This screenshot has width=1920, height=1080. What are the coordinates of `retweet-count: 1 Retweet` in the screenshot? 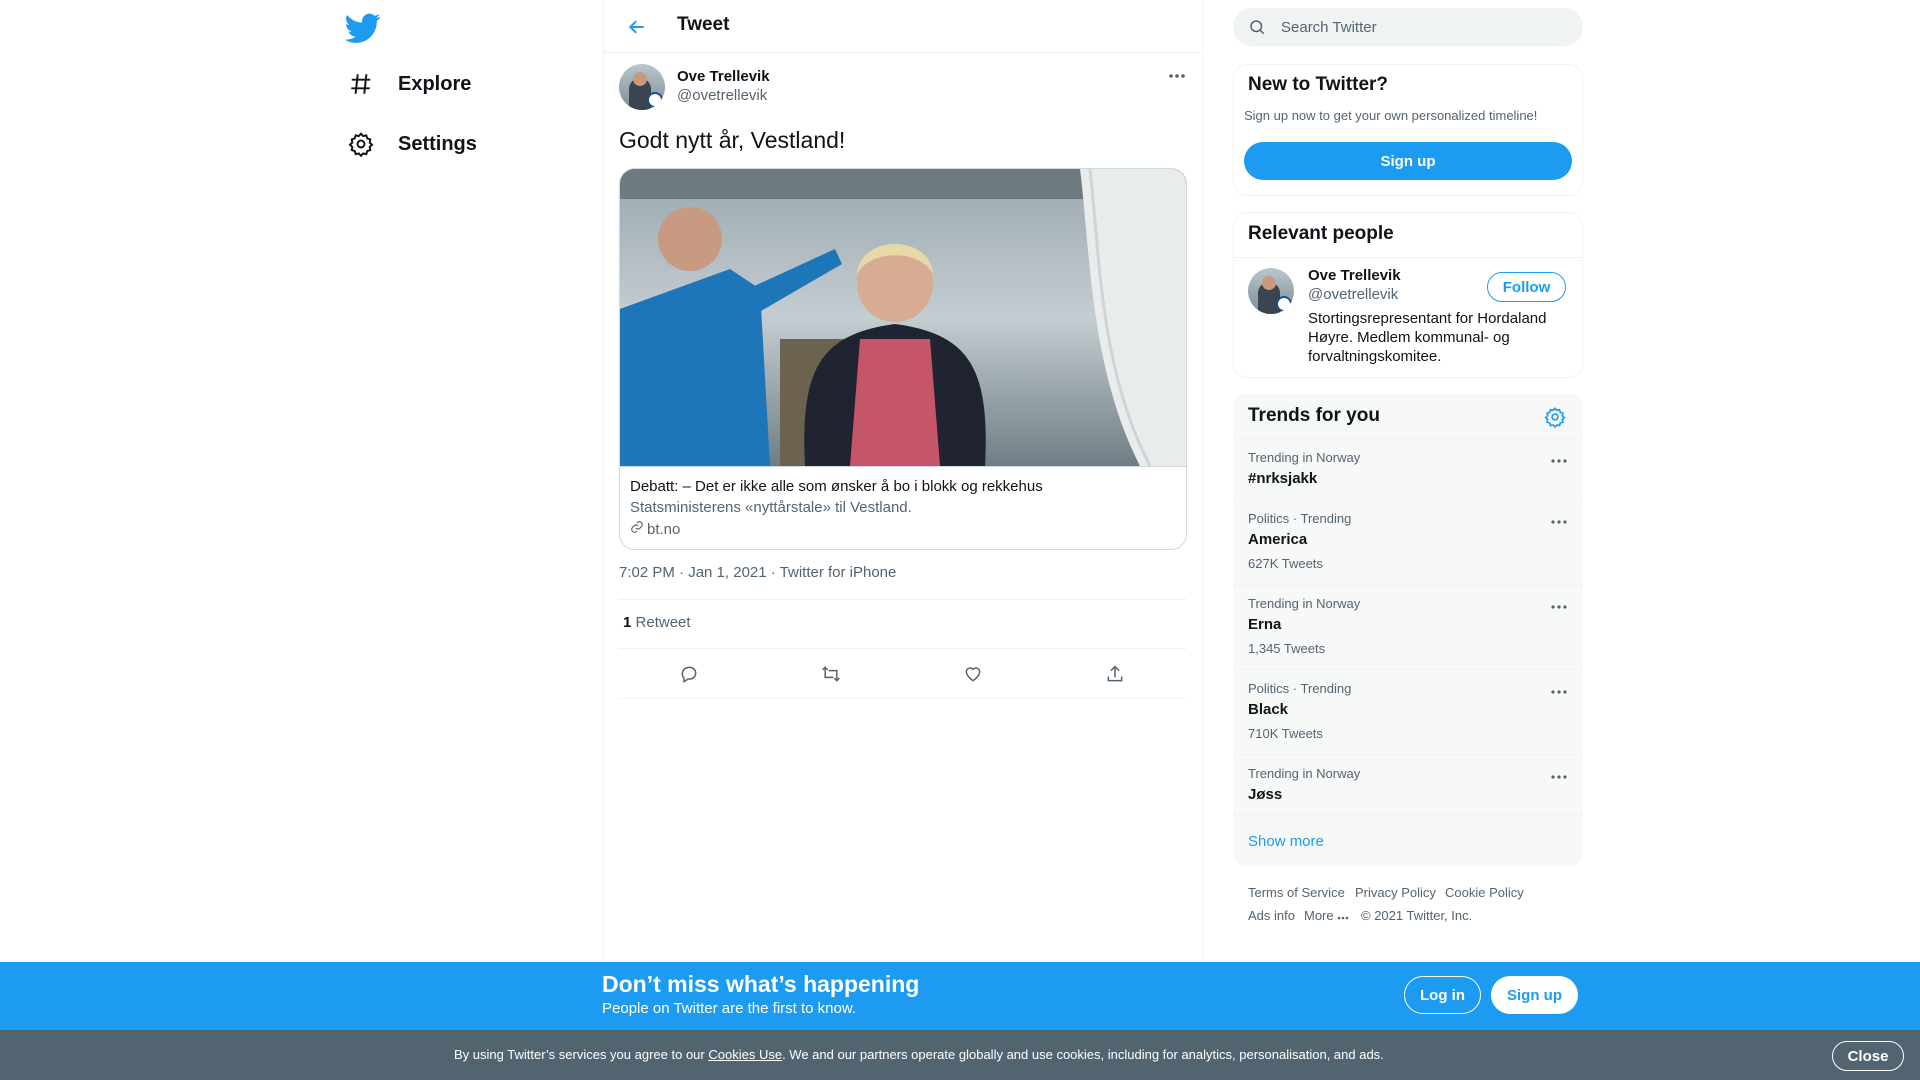 It's located at (657, 622).